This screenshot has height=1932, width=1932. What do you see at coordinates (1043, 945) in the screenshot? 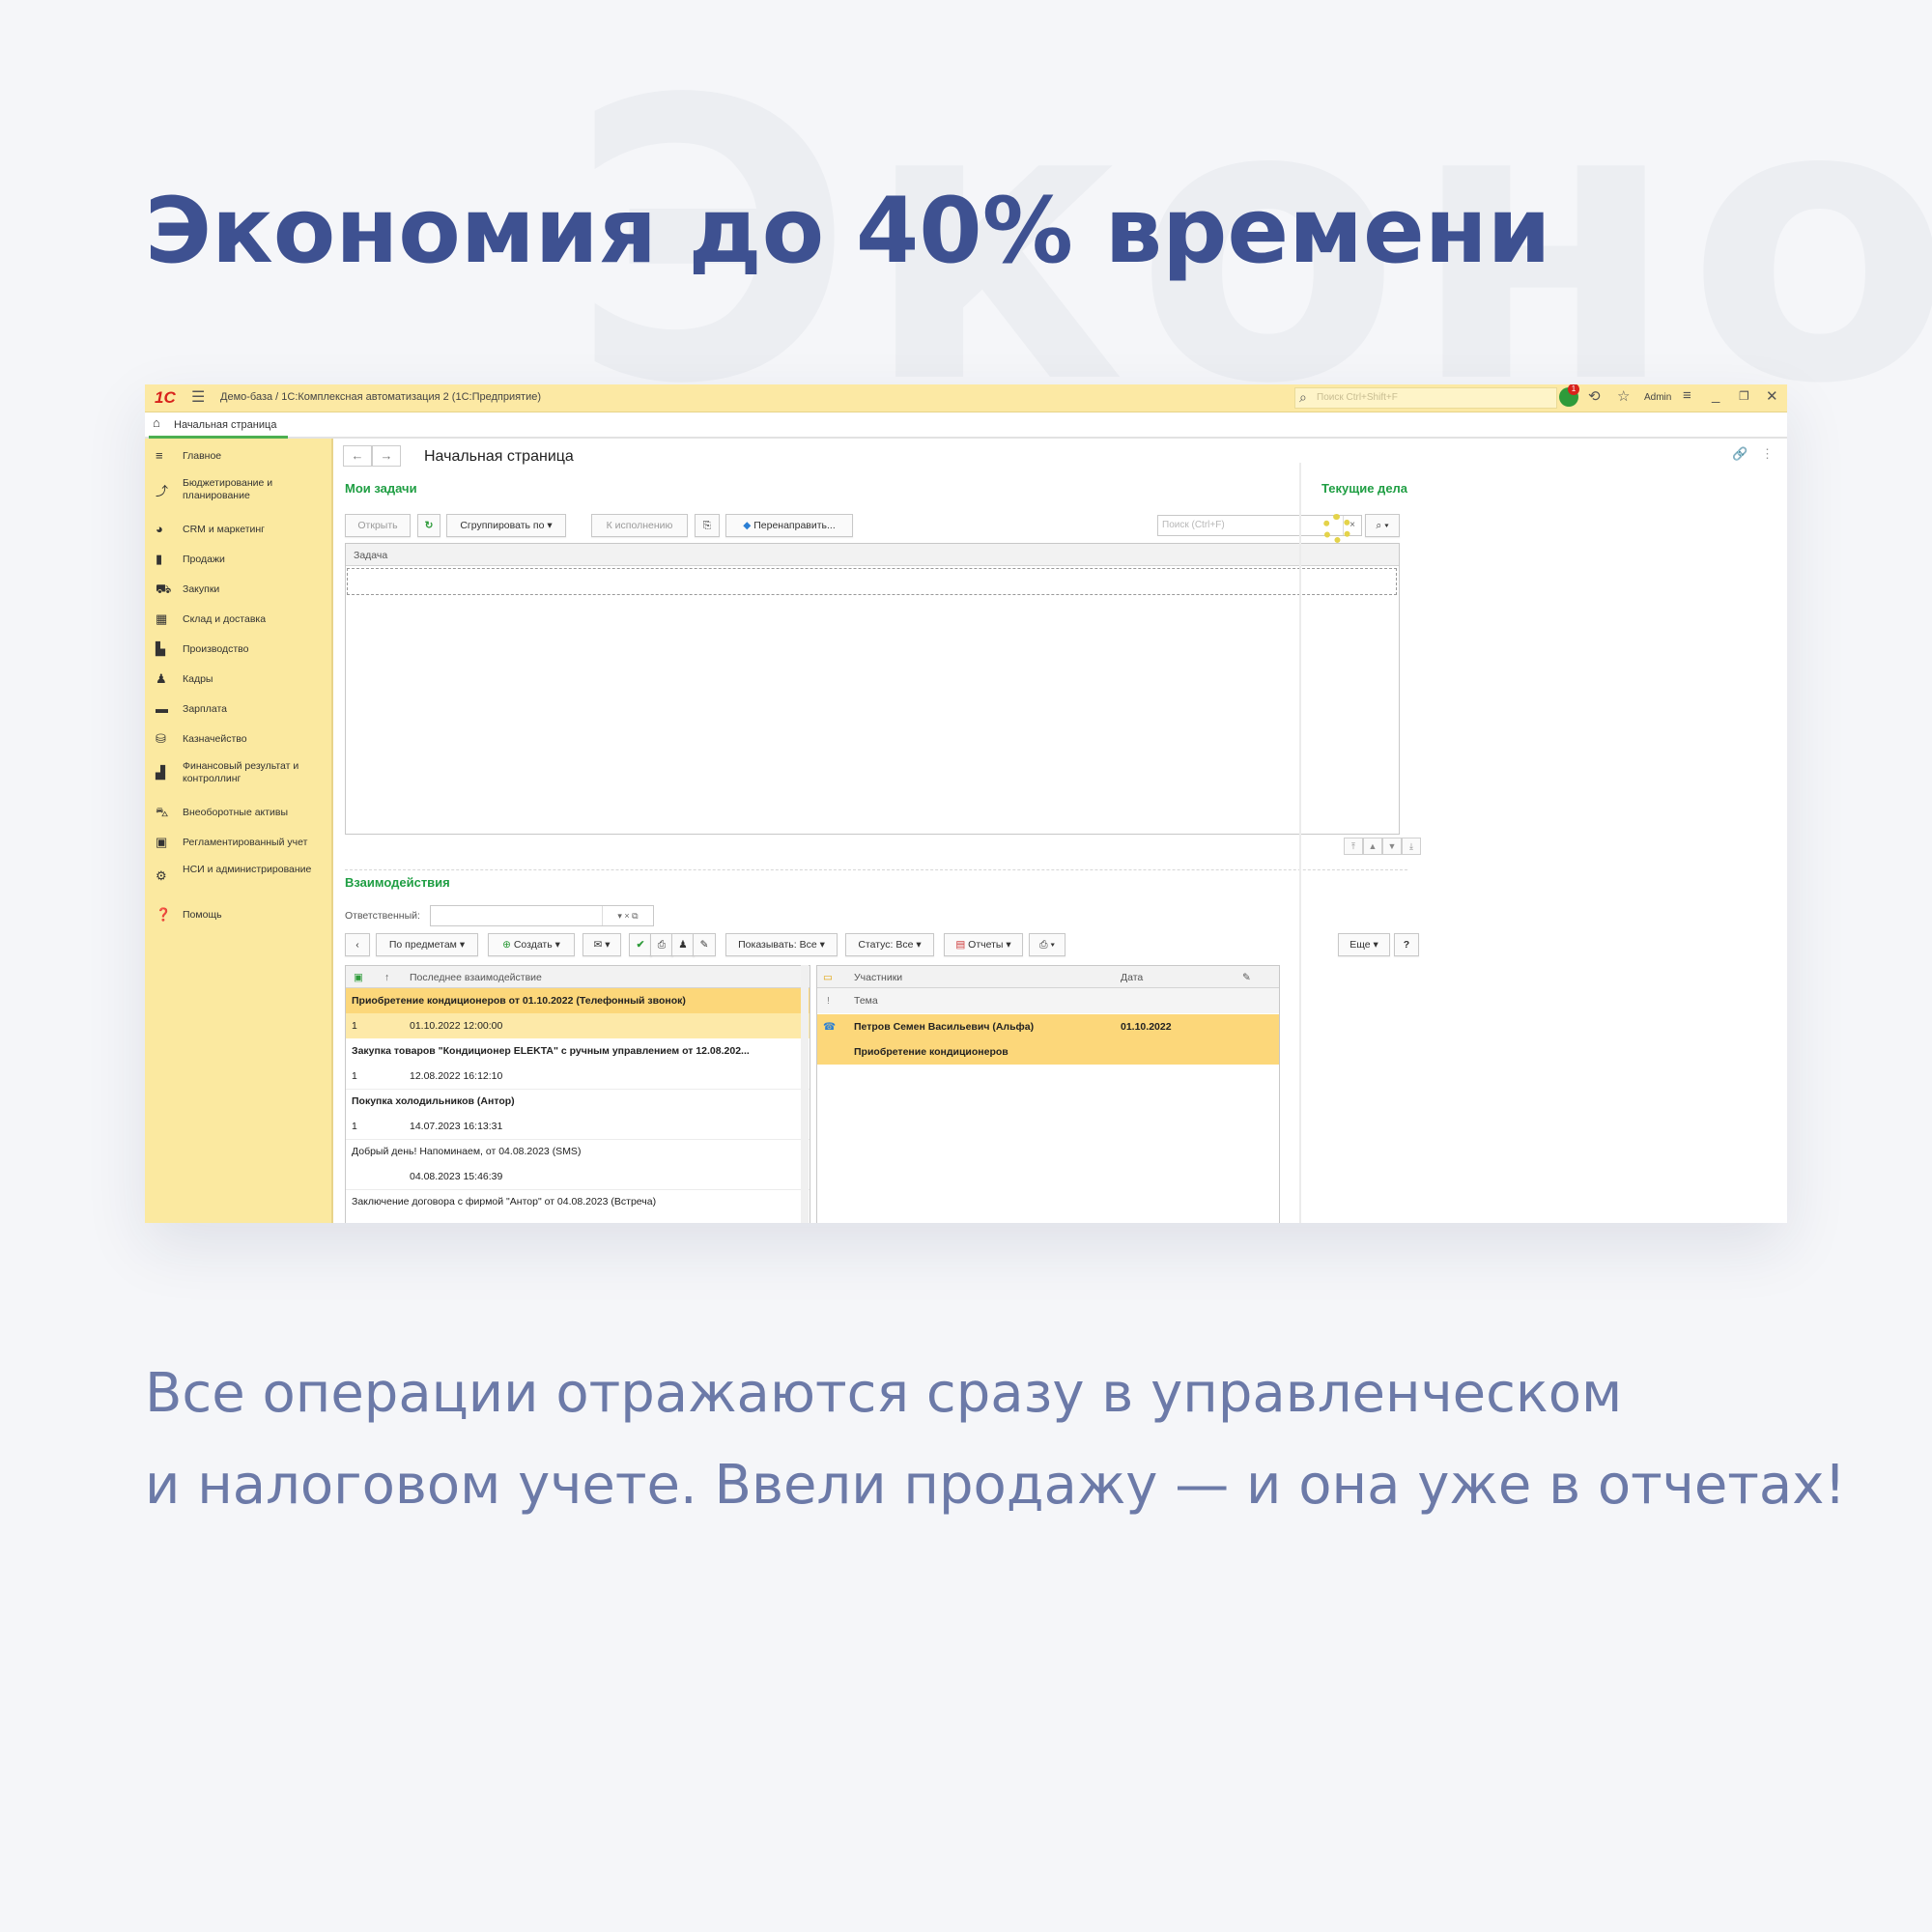
I see `print-icon: ⎙` at bounding box center [1043, 945].